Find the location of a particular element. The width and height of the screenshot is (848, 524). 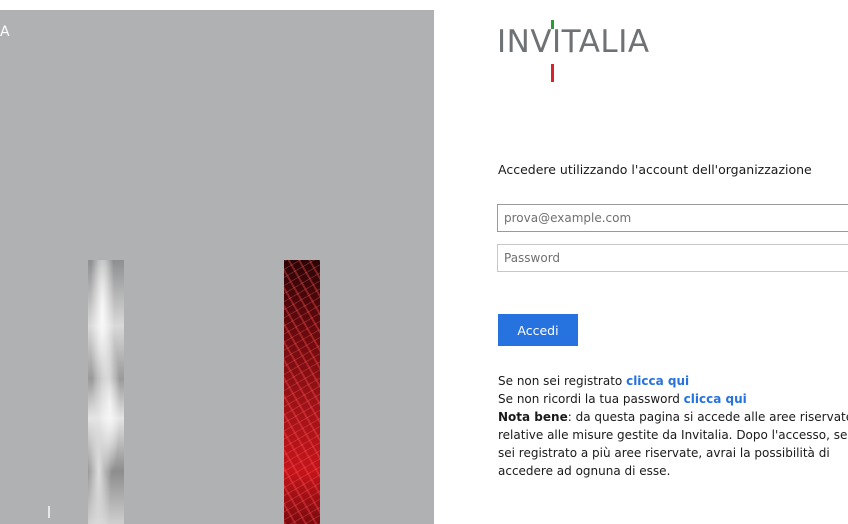

logo-red-bar is located at coordinates (552, 73).